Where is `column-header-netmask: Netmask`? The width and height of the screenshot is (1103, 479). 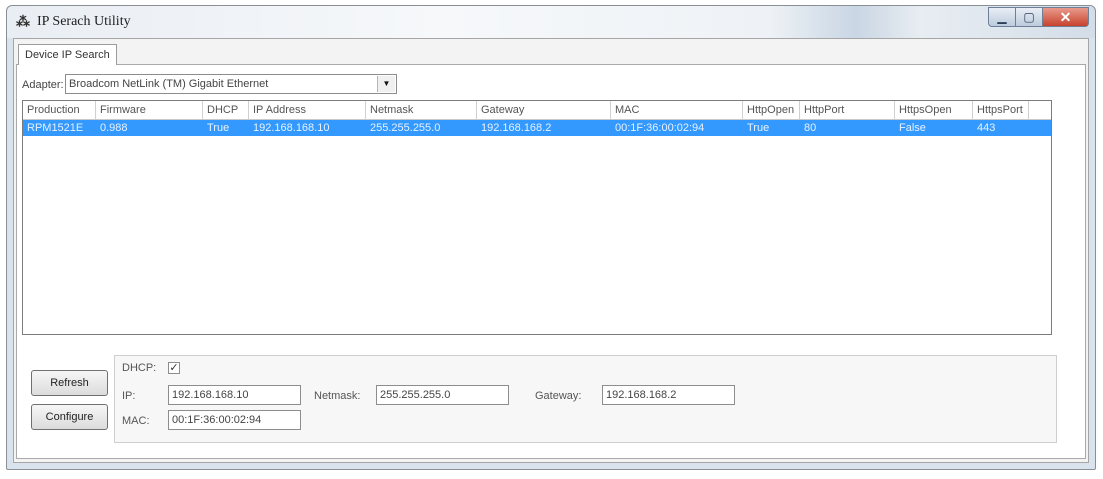 column-header-netmask: Netmask is located at coordinates (421, 110).